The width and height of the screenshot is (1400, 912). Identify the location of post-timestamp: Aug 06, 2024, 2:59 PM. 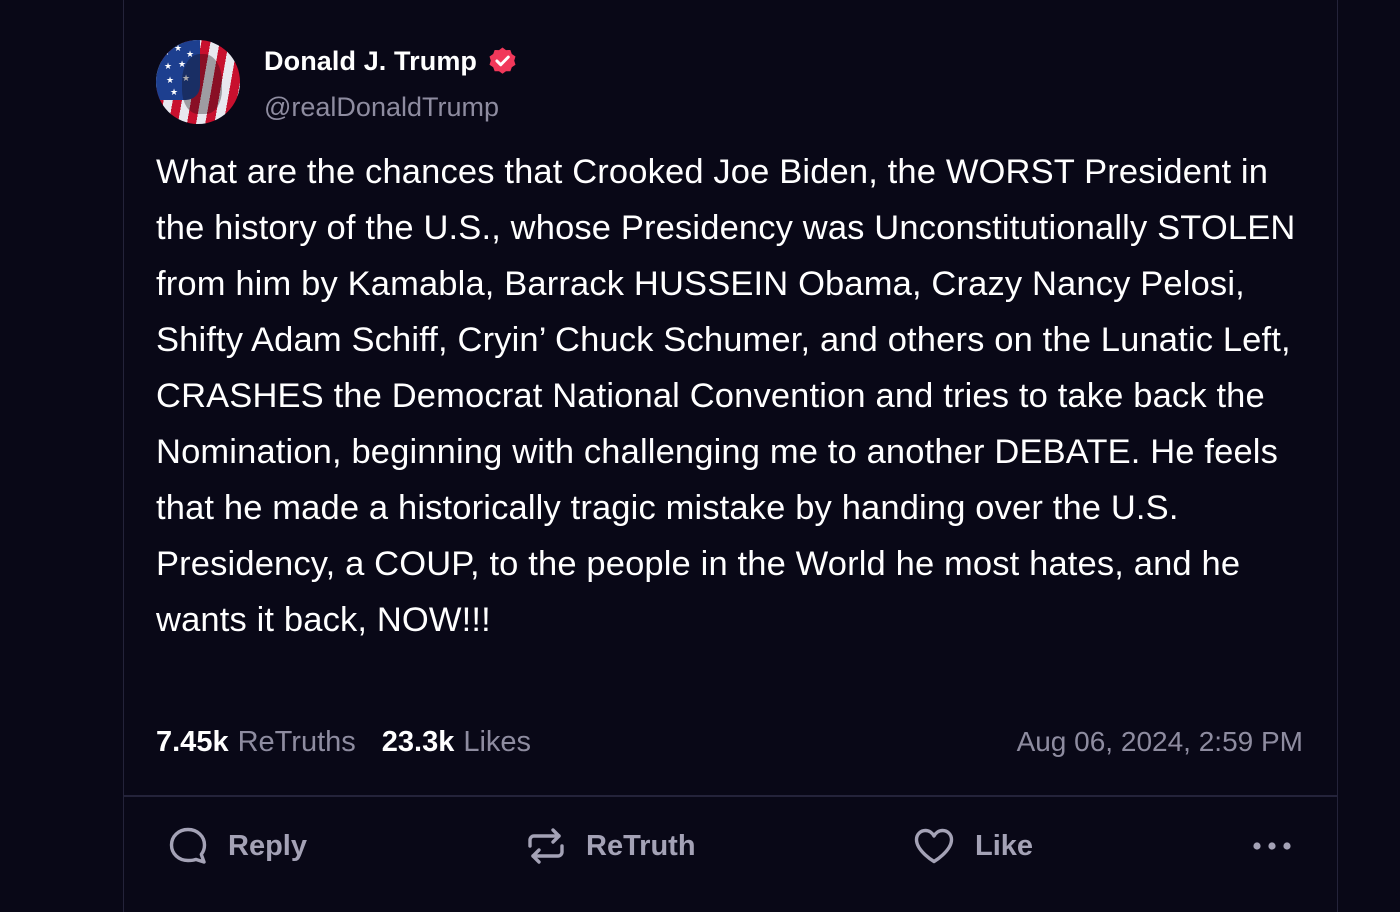
(1160, 742).